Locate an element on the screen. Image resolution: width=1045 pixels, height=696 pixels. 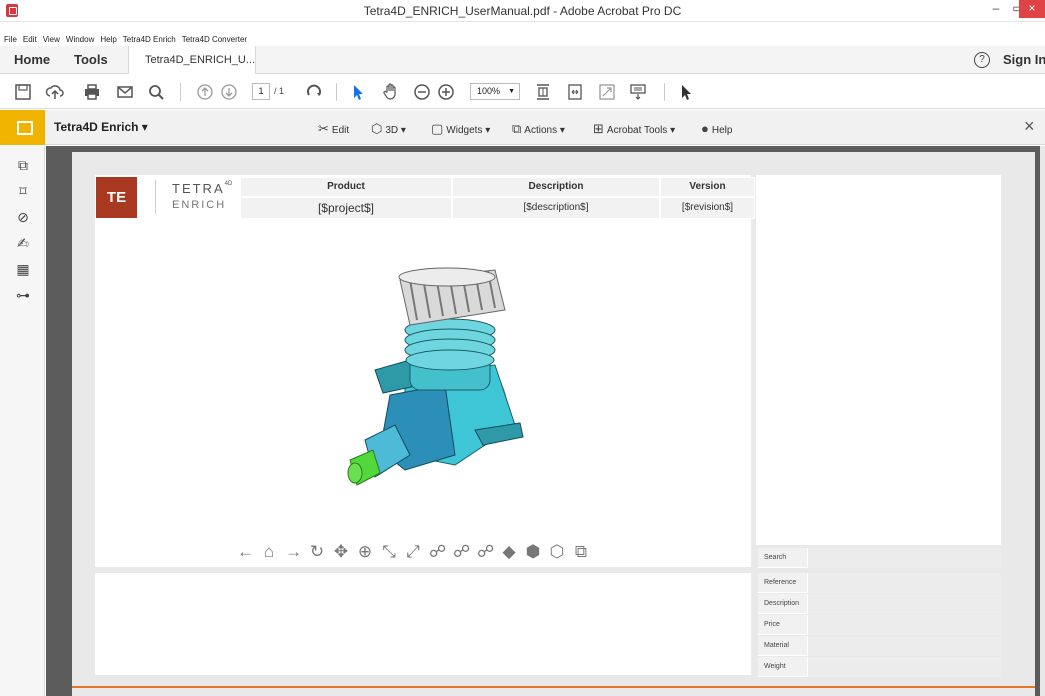
signature-icon: ✍ is located at coordinates (23, 243).